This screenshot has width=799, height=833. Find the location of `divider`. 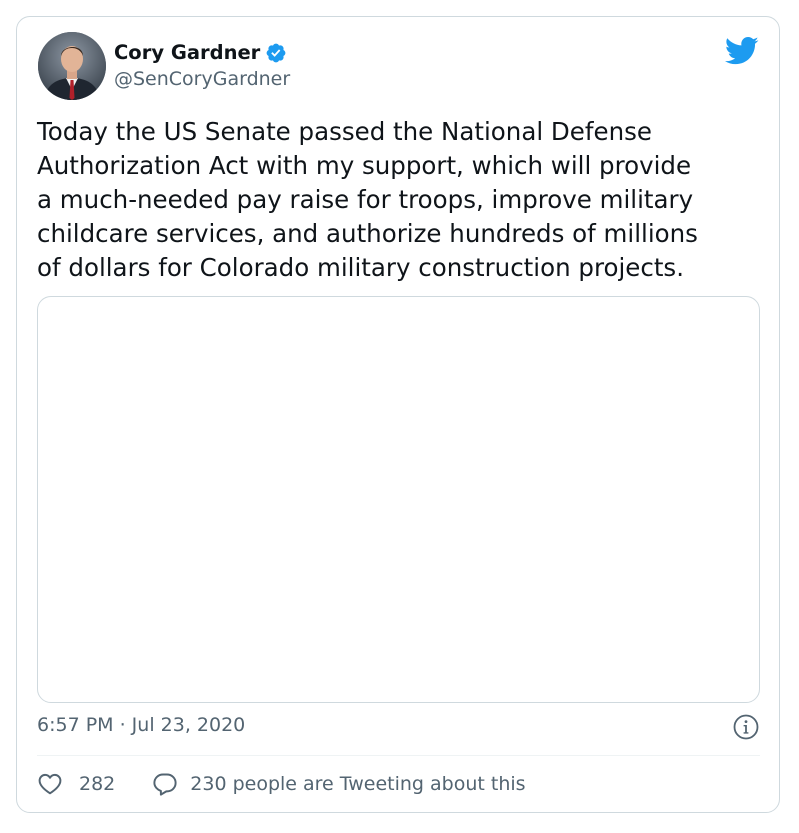

divider is located at coordinates (398, 755).